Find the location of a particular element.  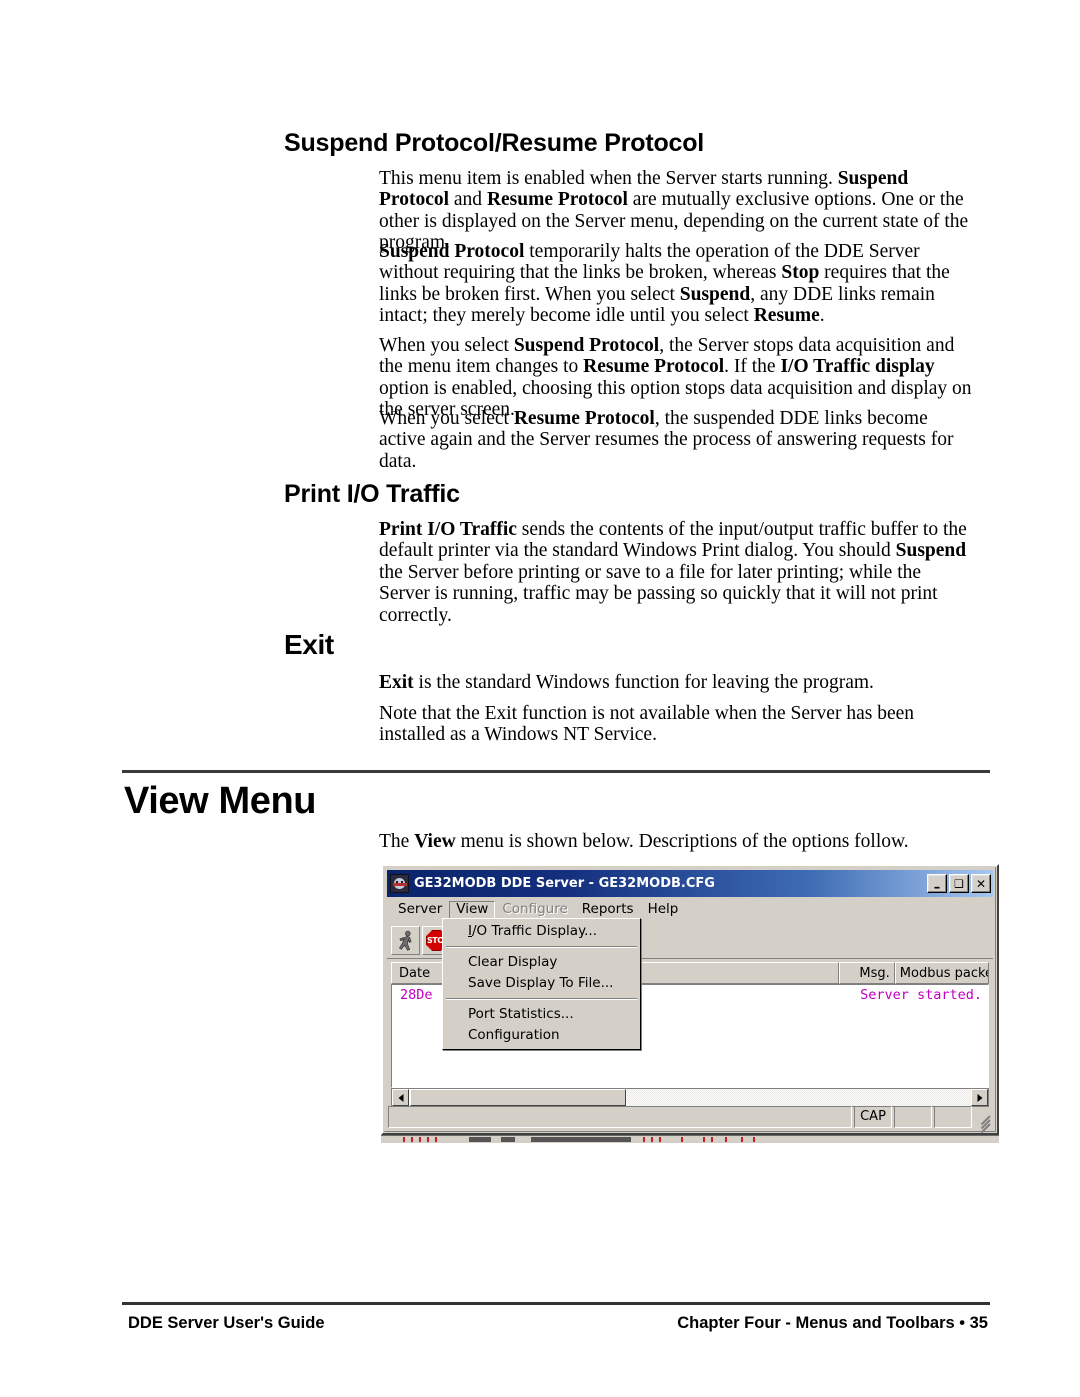

status-badge-num is located at coordinates (913, 1117).